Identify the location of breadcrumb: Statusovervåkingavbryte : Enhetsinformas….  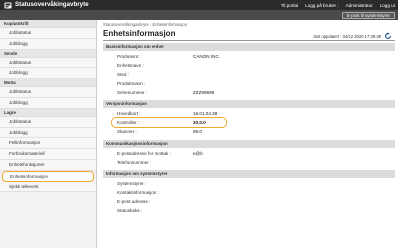
(145, 24).